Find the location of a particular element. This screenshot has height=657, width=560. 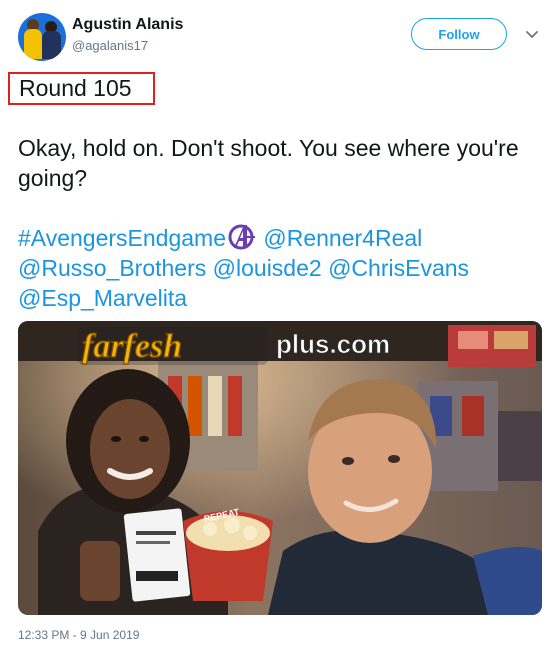

watermark-farfesh: farfesh is located at coordinates (132, 346).